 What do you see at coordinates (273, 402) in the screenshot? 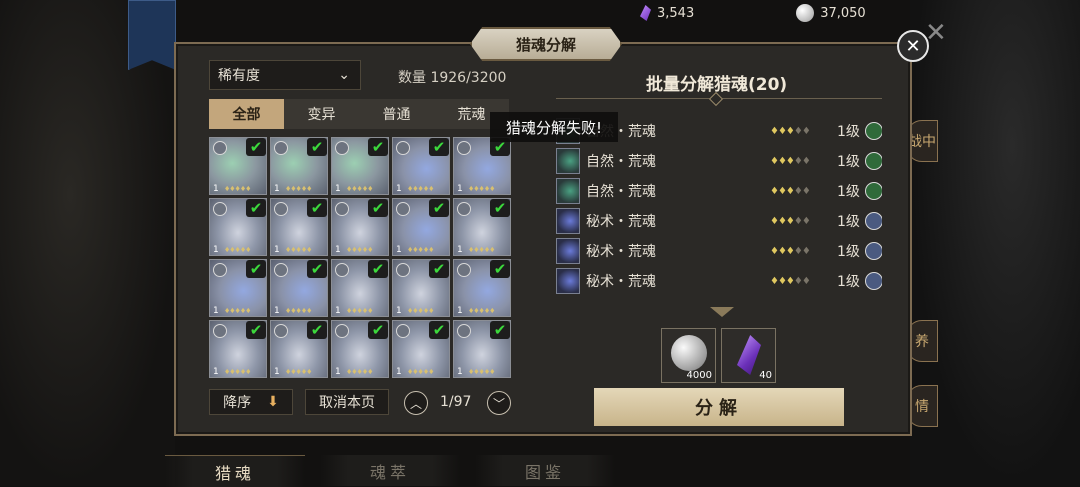
I see `arrow-down-icon: ⬇` at bounding box center [273, 402].